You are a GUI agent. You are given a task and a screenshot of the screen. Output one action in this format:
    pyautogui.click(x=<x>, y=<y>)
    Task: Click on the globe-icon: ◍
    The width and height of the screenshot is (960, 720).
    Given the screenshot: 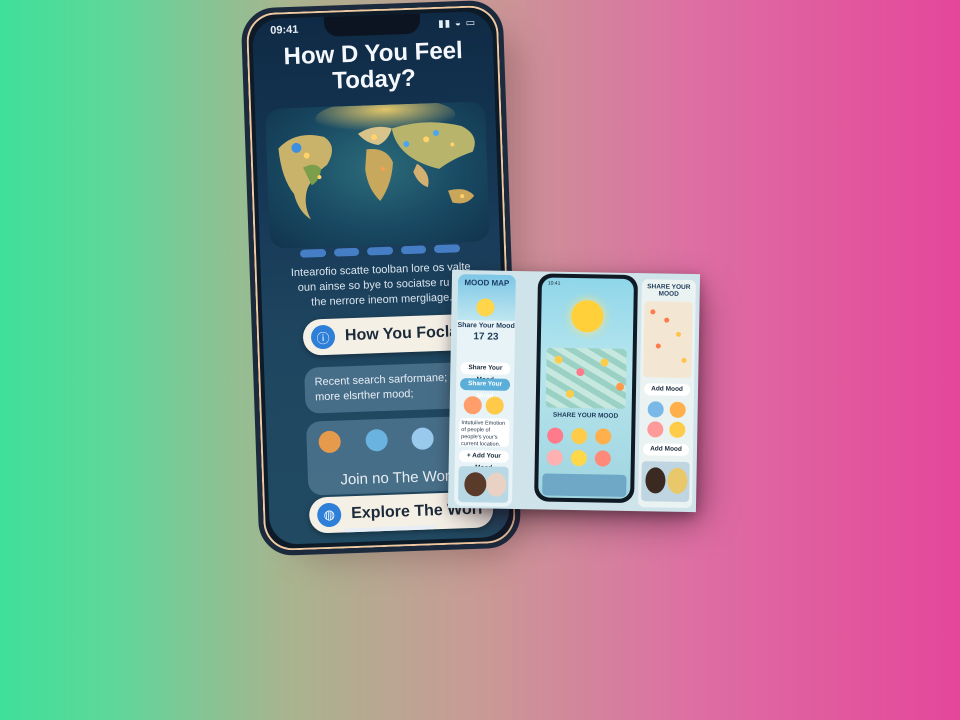 What is the action you would take?
    pyautogui.click(x=329, y=515)
    